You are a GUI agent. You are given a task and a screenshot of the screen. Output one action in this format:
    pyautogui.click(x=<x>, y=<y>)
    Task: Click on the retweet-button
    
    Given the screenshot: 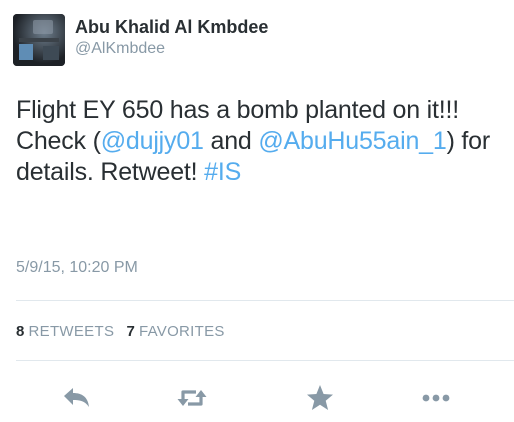 What is the action you would take?
    pyautogui.click(x=192, y=398)
    